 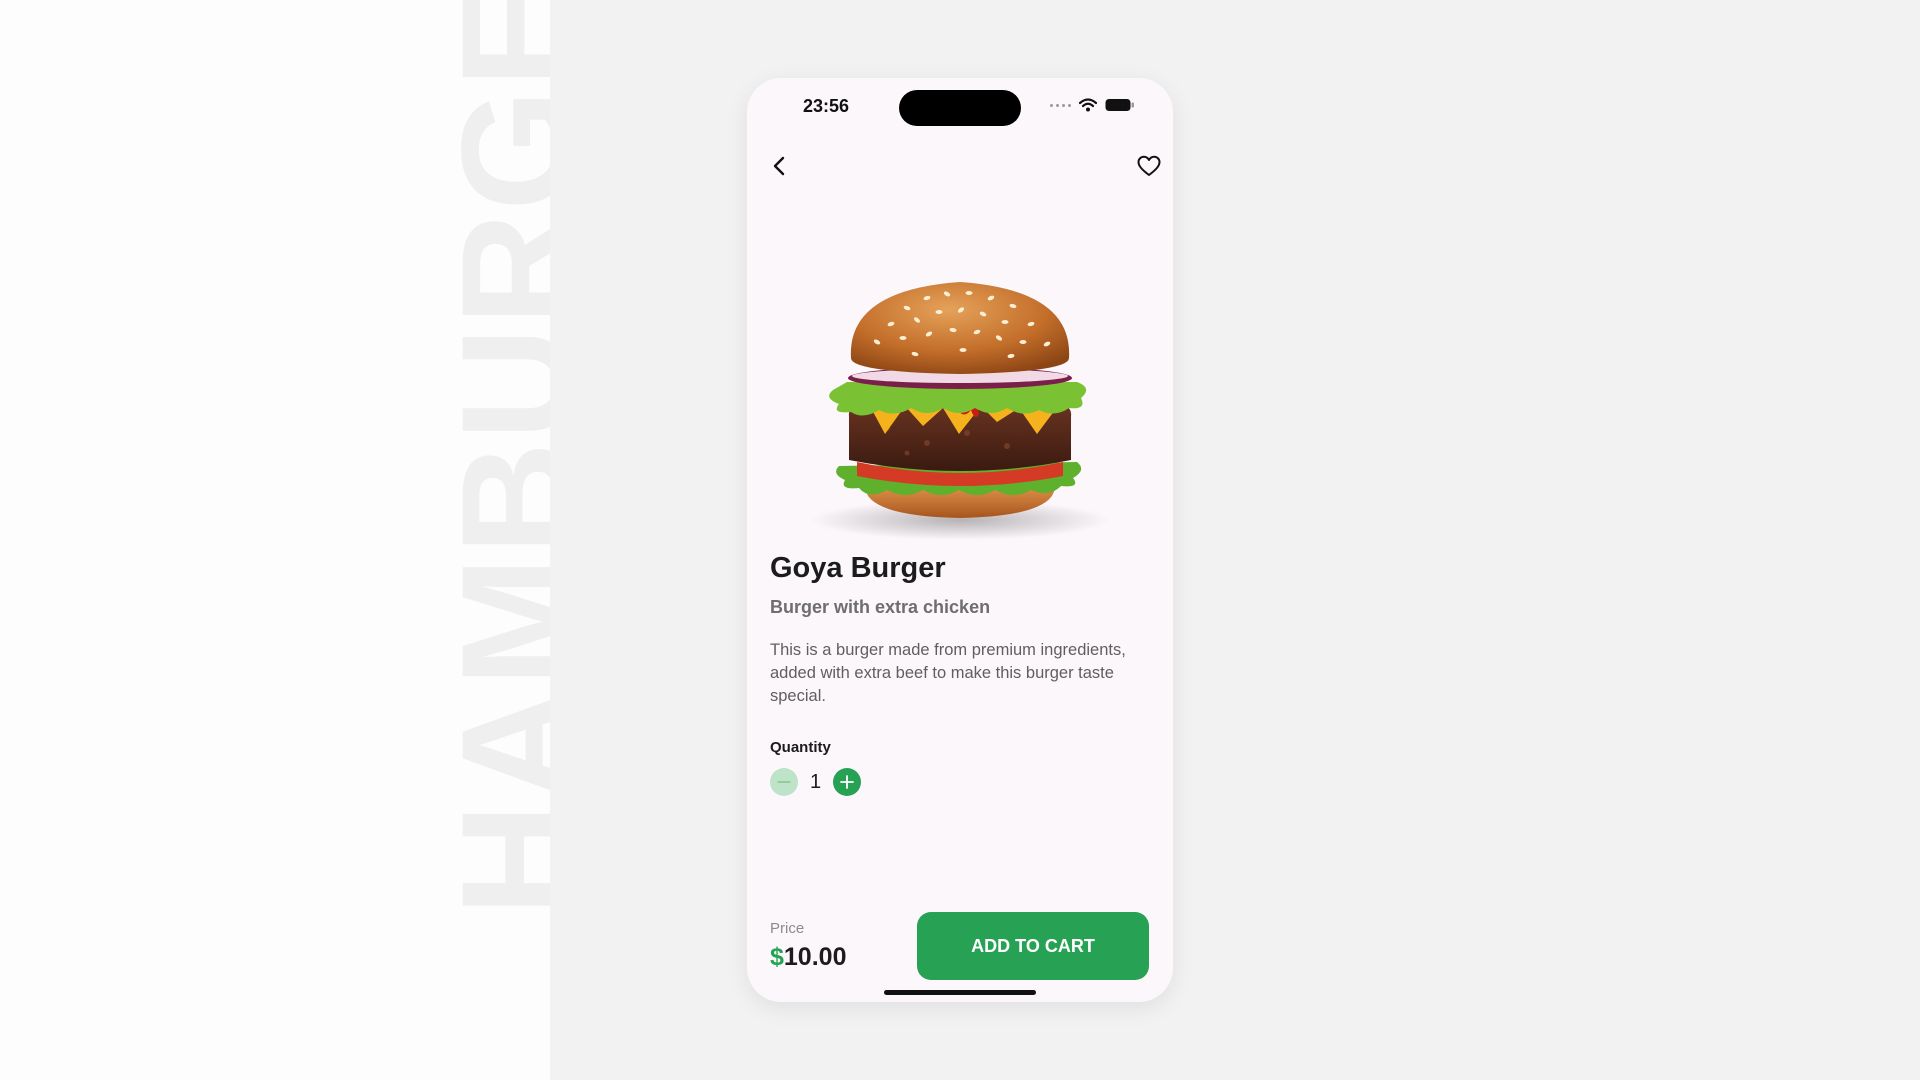 I want to click on status-icons, so click(x=1092, y=105).